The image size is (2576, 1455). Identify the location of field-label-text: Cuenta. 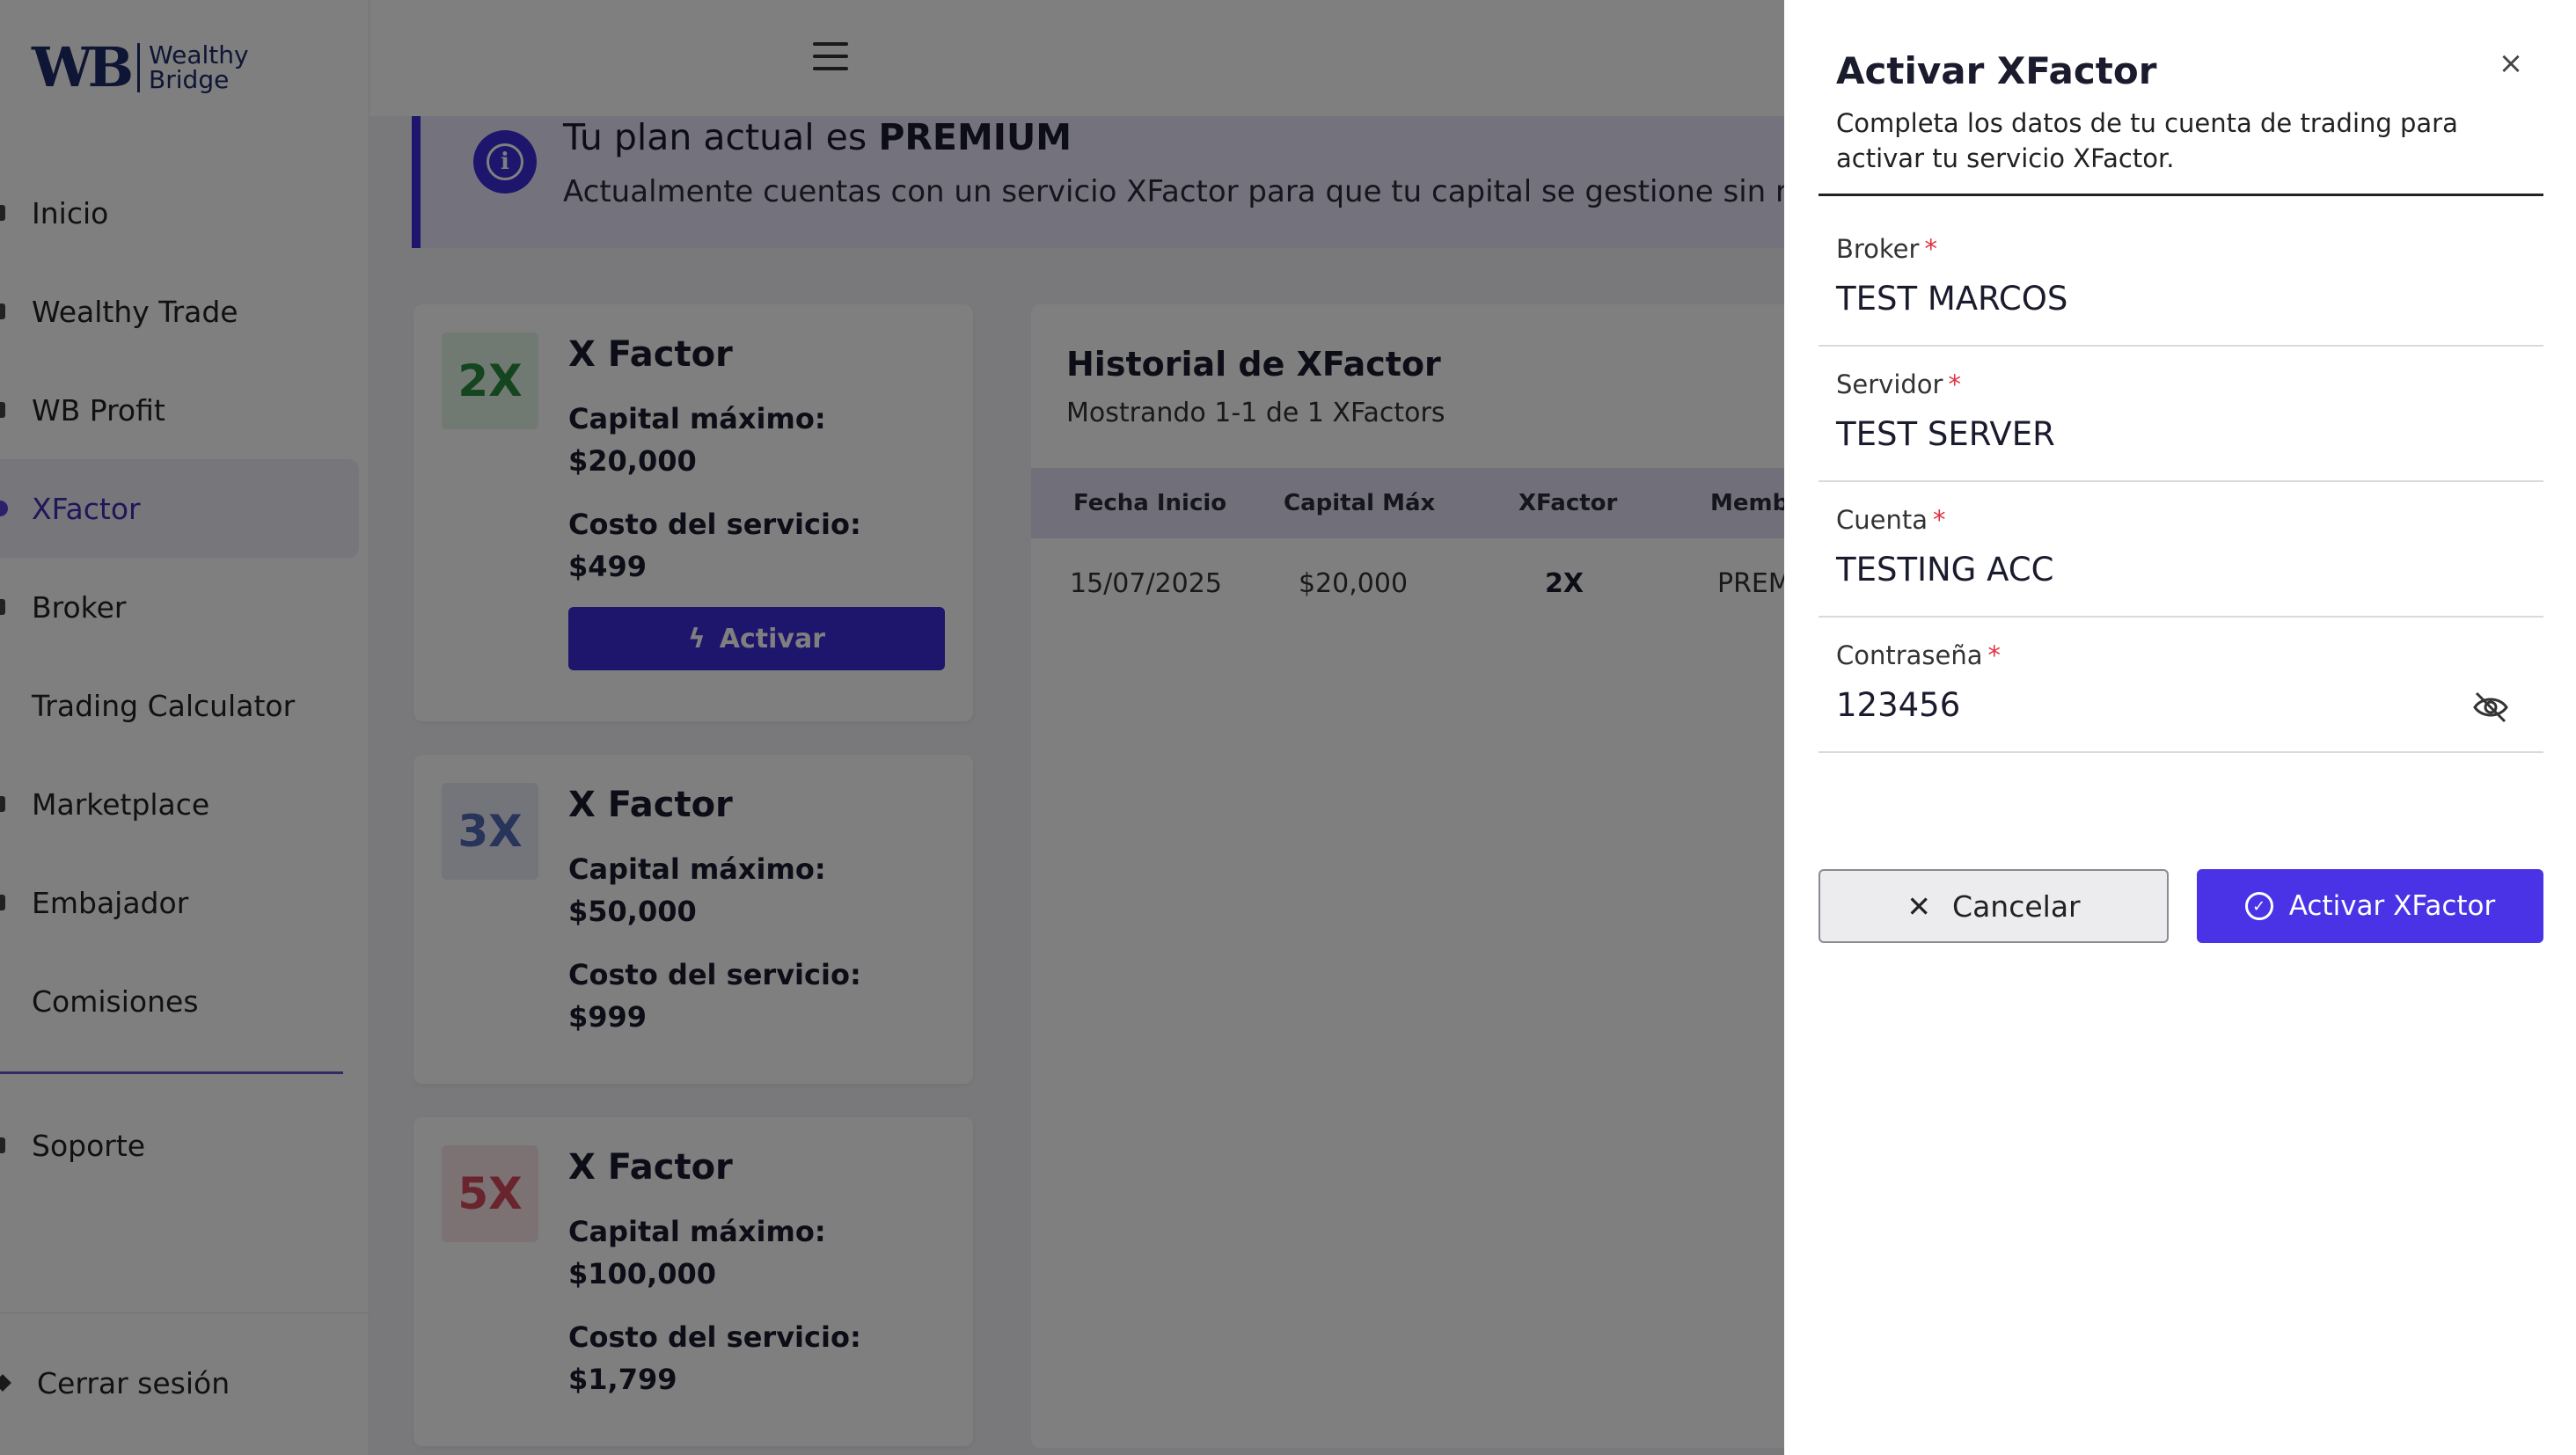
(1882, 520).